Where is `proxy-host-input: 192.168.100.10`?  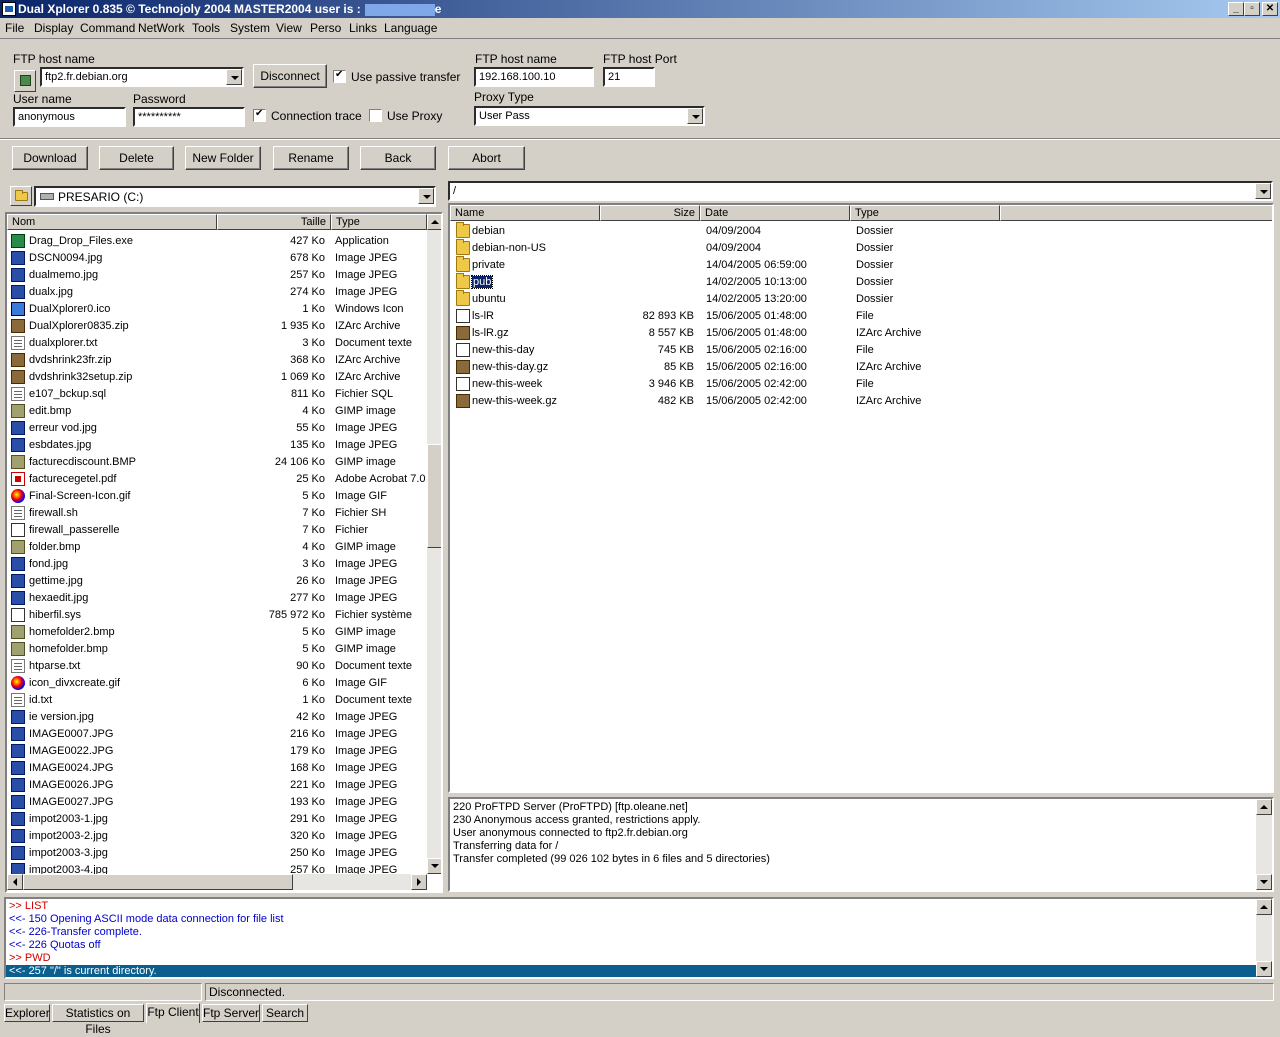
proxy-host-input: 192.168.100.10 is located at coordinates (534, 77).